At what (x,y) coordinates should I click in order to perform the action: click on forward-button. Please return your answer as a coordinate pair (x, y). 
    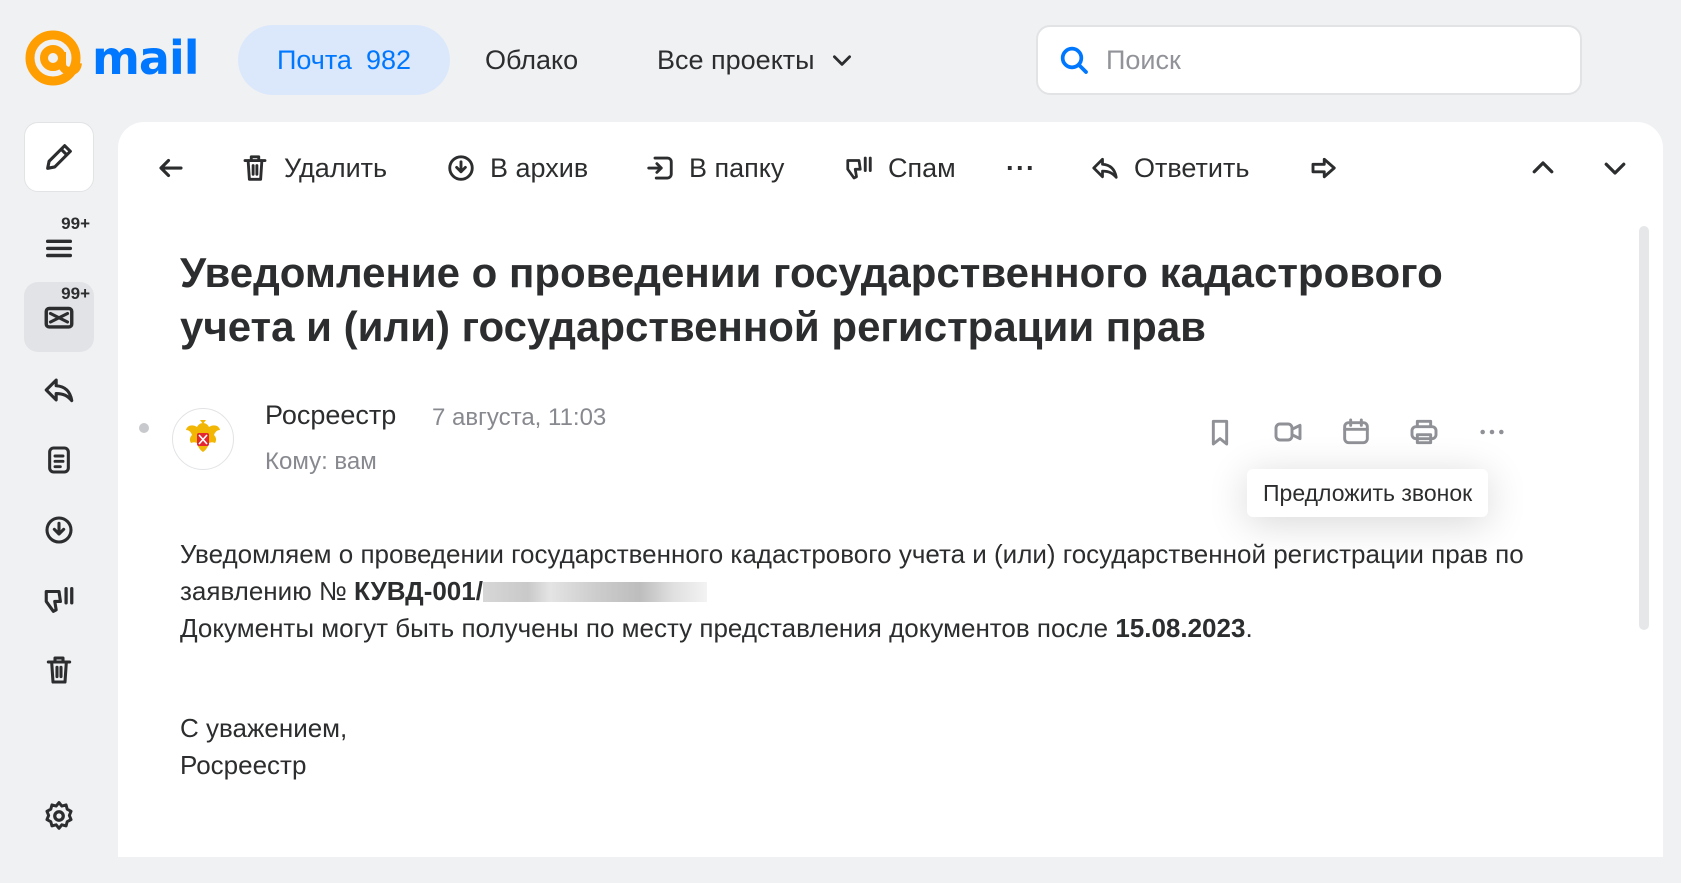
    Looking at the image, I should click on (1323, 168).